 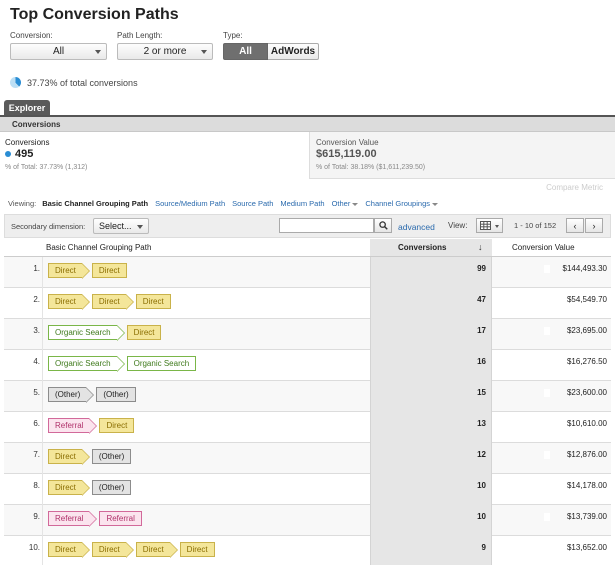 I want to click on tab-explorer: Explorer, so click(x=27, y=107).